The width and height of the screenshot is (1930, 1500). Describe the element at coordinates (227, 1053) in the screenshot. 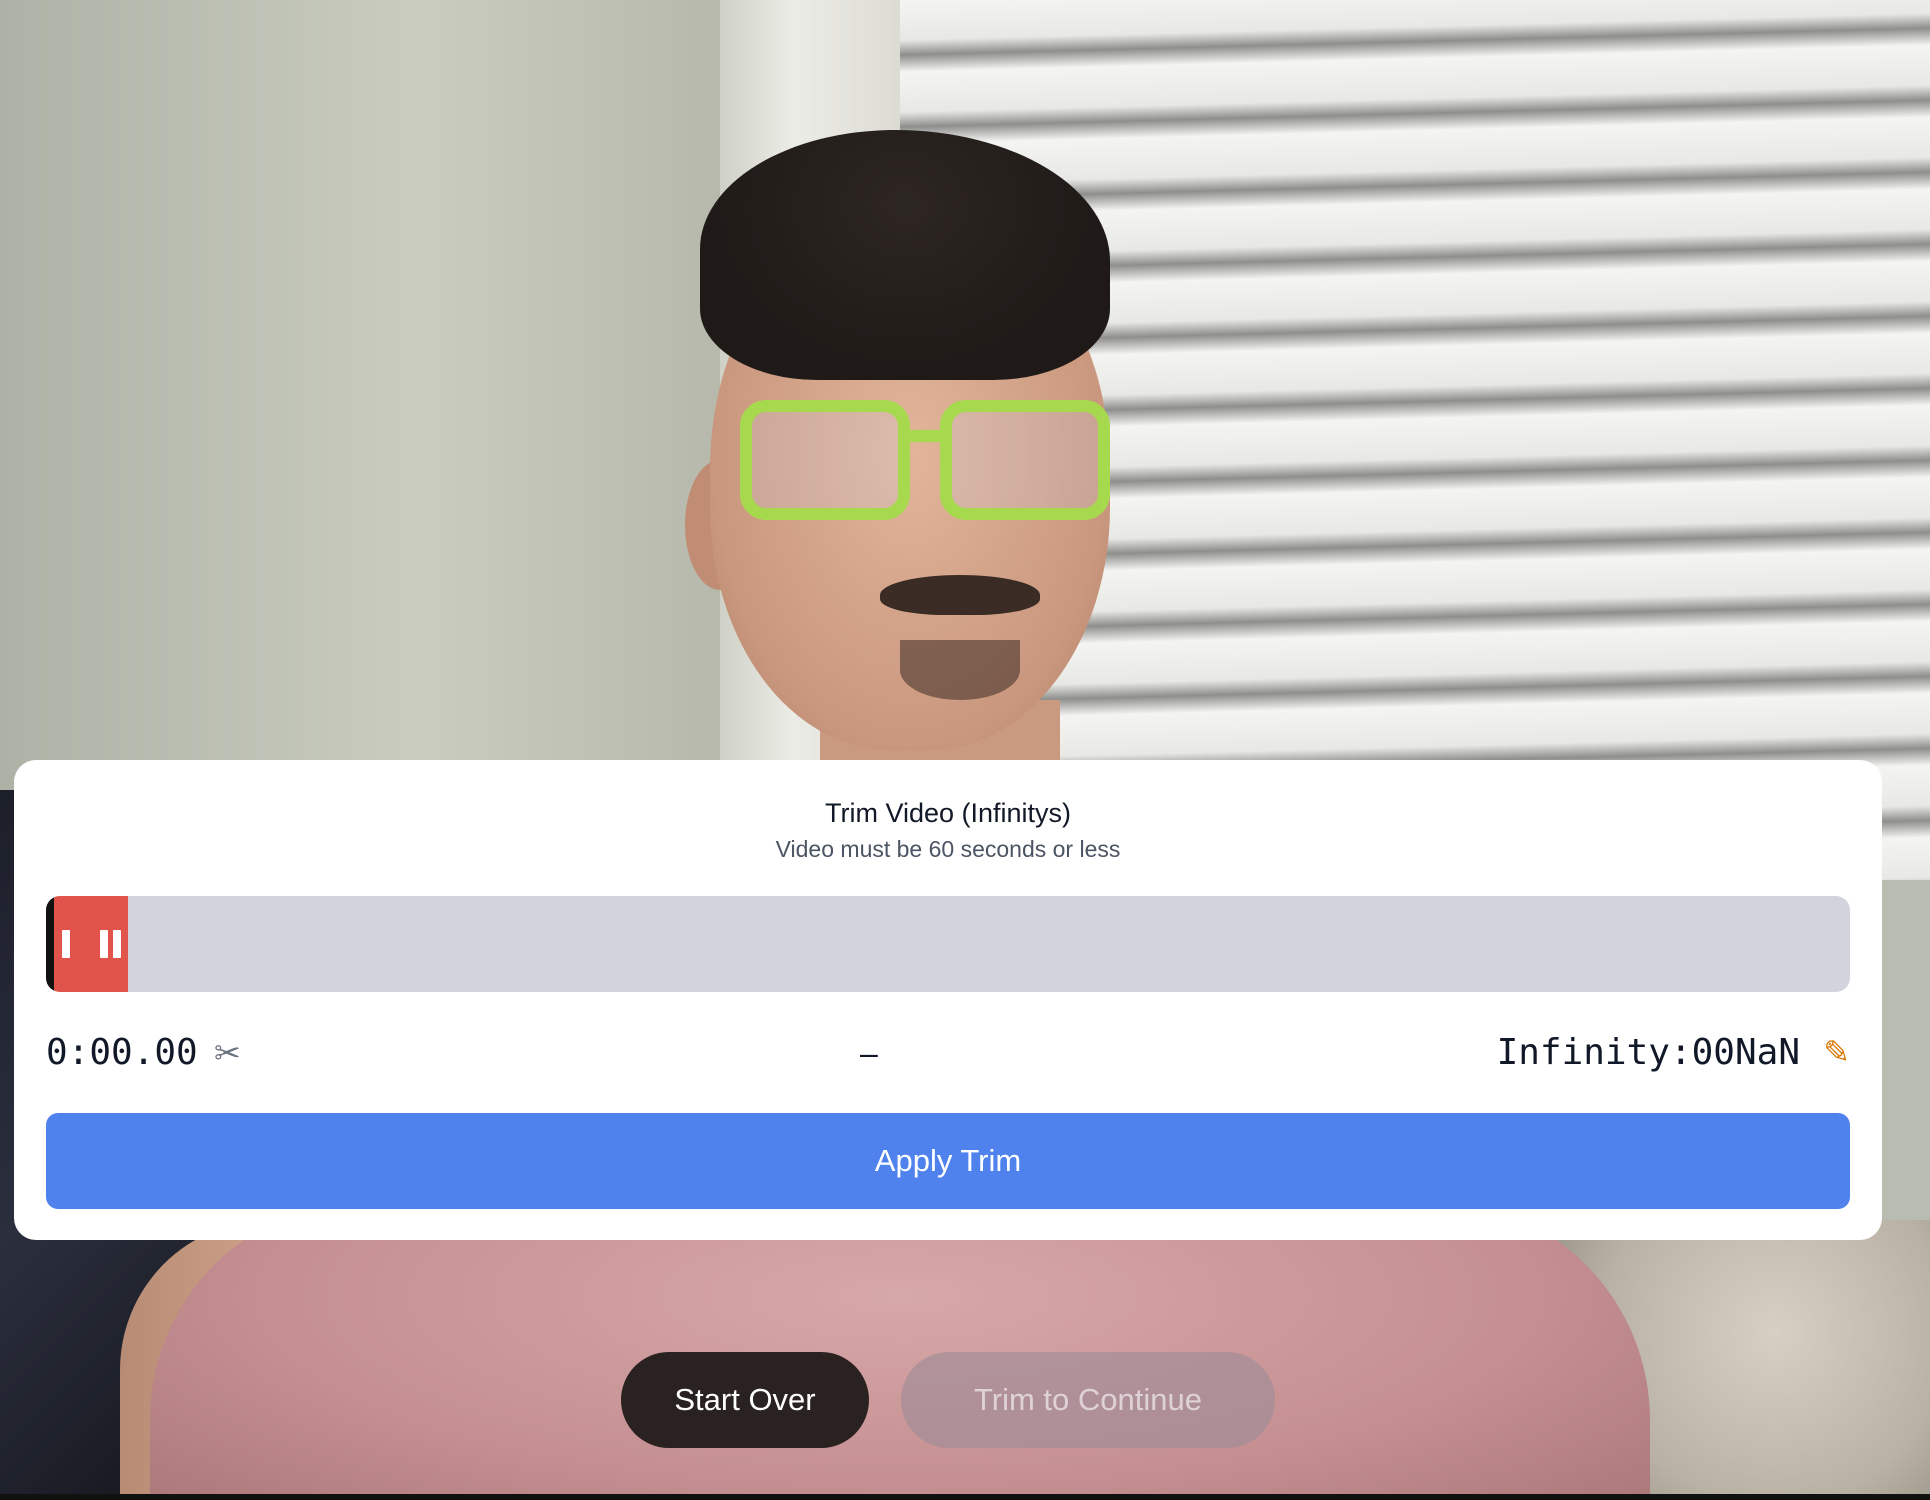

I see `scissors-icon: ✂` at that location.